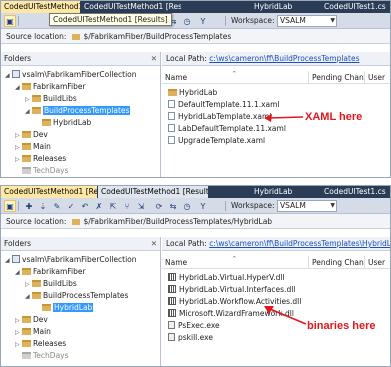 Image resolution: width=391 pixels, height=367 pixels. What do you see at coordinates (192, 92) in the screenshot?
I see `file-list-item: HybridLab` at bounding box center [192, 92].